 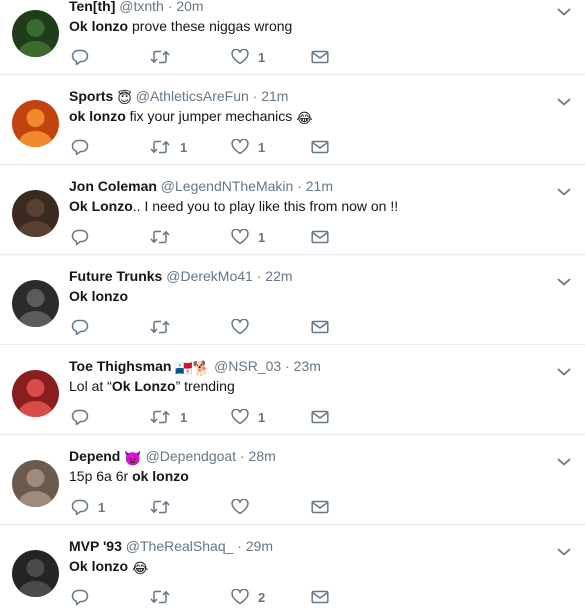 What do you see at coordinates (307, 366) in the screenshot?
I see `tweet-timestamp: 23m` at bounding box center [307, 366].